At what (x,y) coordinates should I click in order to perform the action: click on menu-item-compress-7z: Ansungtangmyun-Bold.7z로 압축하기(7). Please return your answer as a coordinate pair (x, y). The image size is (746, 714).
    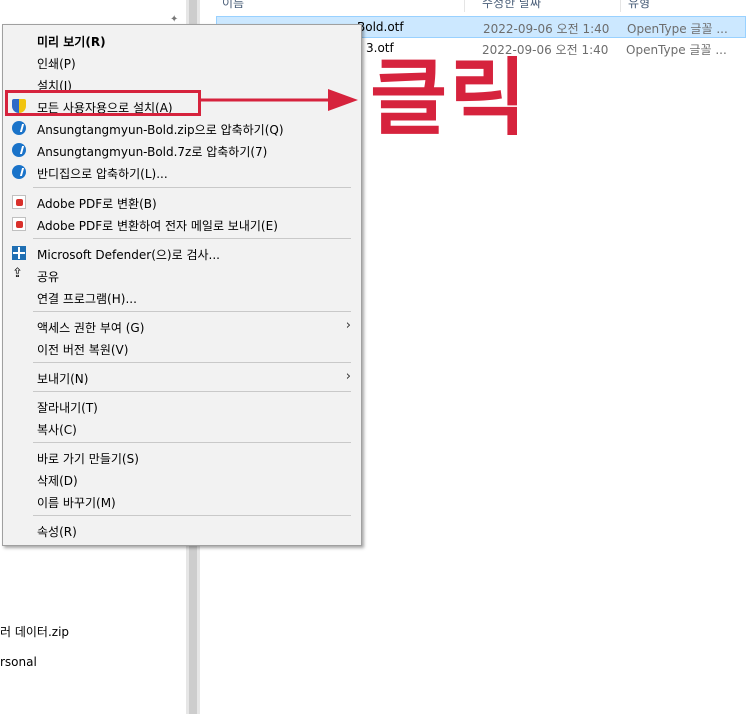
    Looking at the image, I should click on (182, 150).